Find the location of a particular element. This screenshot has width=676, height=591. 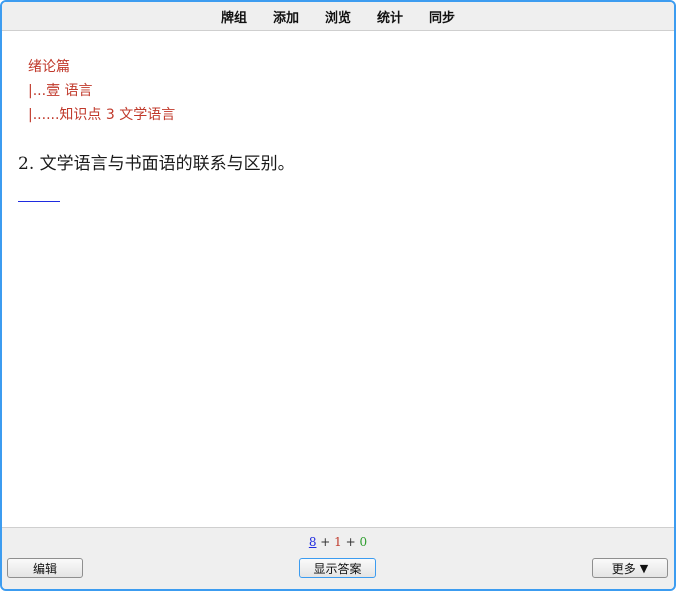

breadcrumb-level-1: 绪论篇 is located at coordinates (49, 67).